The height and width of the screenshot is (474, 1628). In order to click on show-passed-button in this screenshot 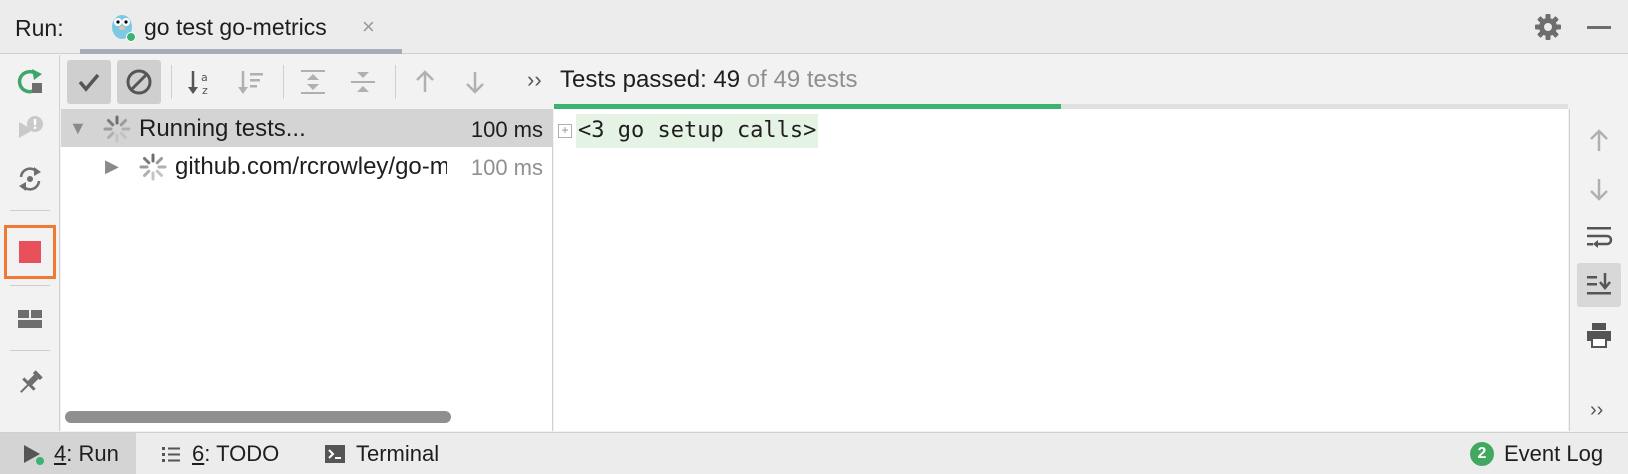, I will do `click(89, 82)`.